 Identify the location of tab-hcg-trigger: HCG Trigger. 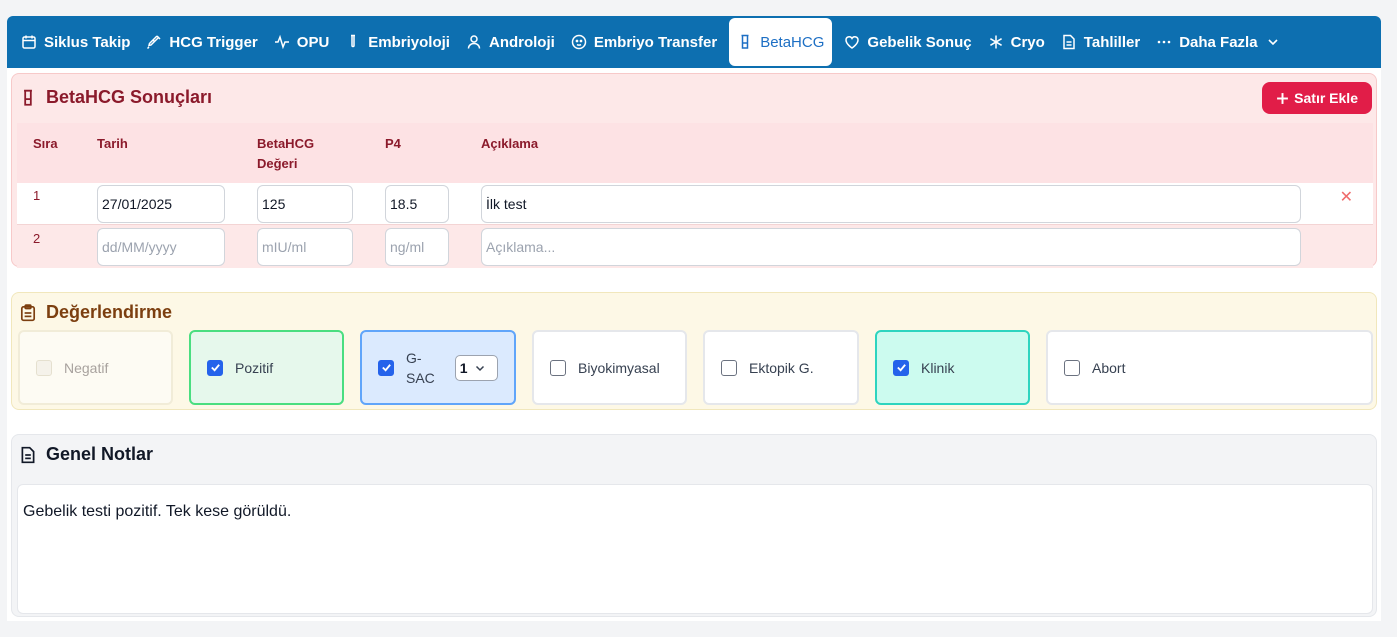
(201, 42).